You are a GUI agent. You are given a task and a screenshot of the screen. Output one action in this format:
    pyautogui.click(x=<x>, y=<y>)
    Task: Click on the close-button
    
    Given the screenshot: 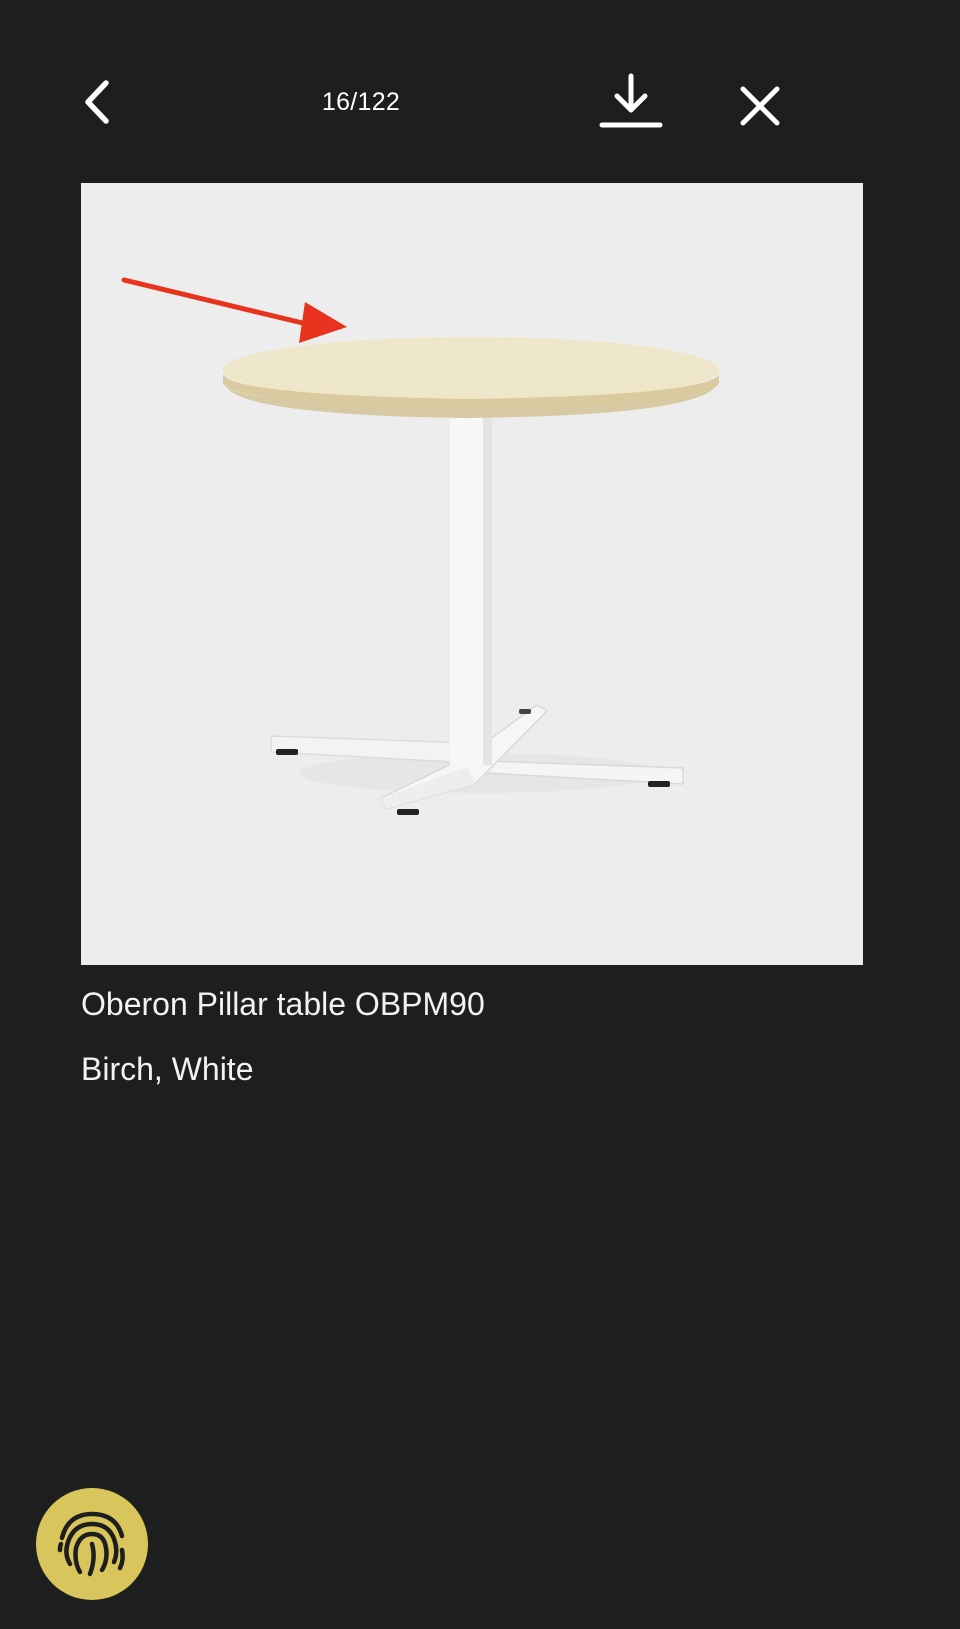 What is the action you would take?
    pyautogui.click(x=760, y=106)
    